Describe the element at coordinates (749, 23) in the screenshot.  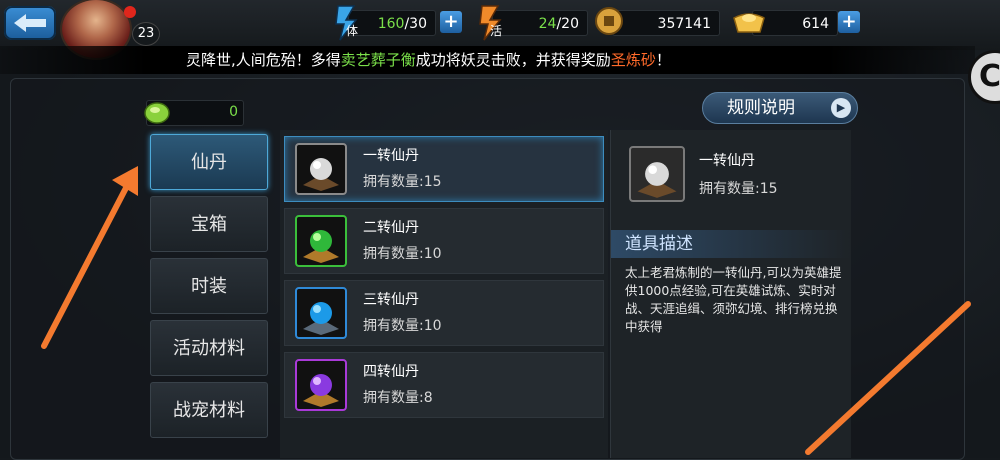
I see `ingot-icon` at that location.